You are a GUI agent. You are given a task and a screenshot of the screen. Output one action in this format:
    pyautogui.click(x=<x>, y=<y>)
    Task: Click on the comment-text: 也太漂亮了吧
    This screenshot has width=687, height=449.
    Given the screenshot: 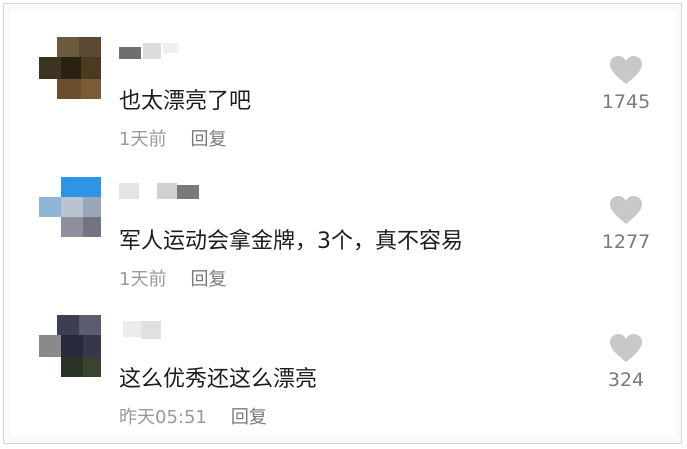 What is the action you would take?
    pyautogui.click(x=185, y=101)
    